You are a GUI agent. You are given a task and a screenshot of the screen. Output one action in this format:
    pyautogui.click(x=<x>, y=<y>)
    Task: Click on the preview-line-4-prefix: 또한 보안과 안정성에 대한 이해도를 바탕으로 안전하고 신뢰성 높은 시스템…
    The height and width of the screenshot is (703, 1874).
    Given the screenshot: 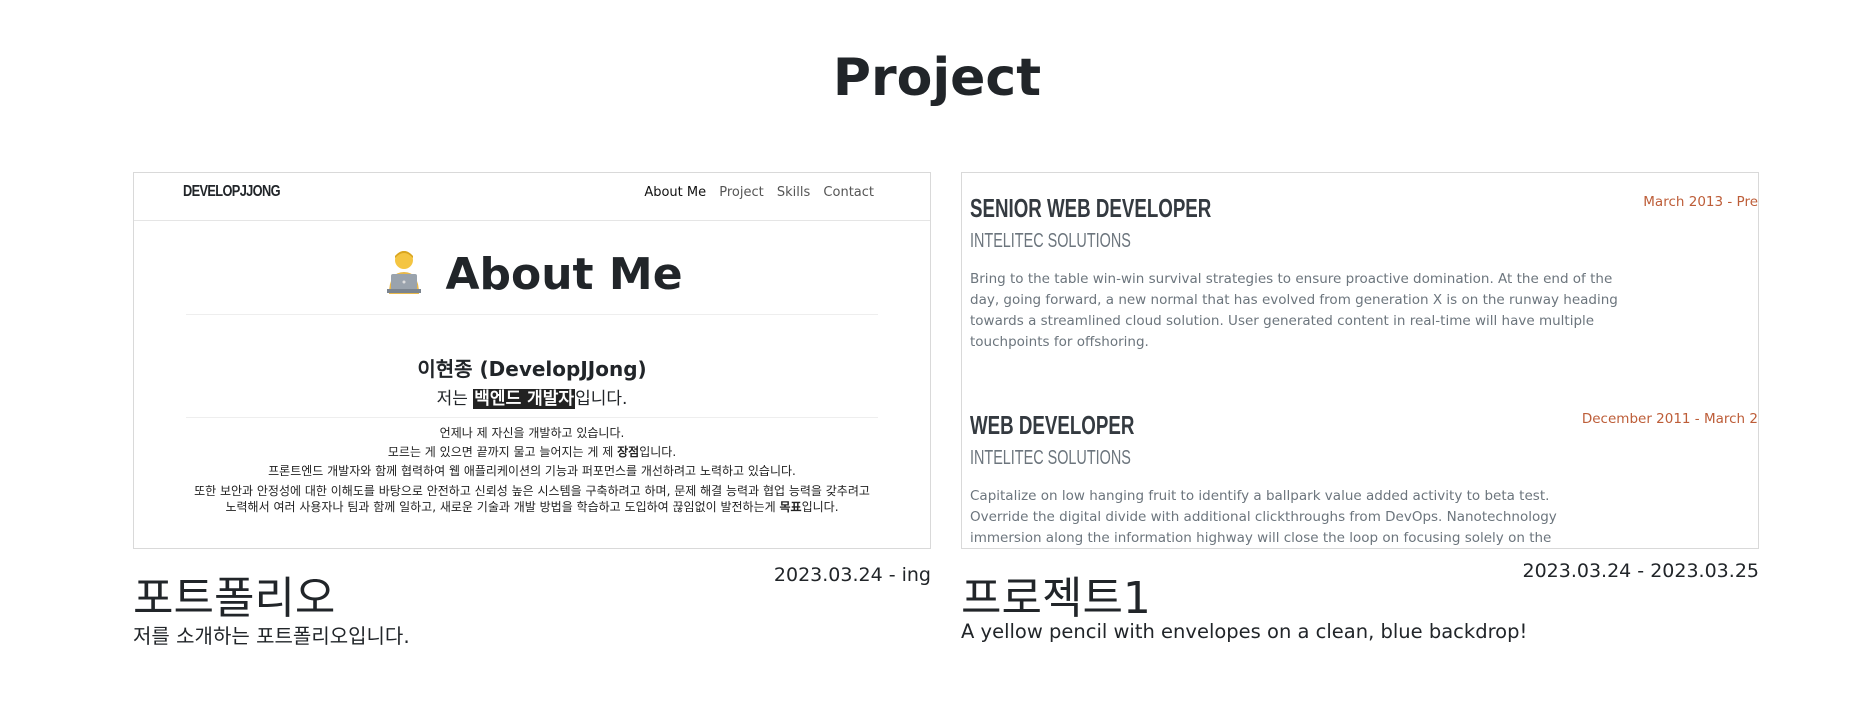 What is the action you would take?
    pyautogui.click(x=532, y=499)
    